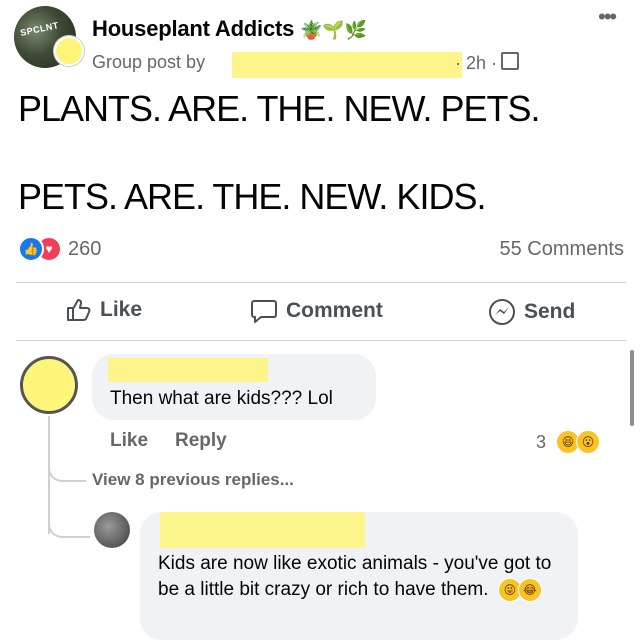  What do you see at coordinates (264, 311) in the screenshot?
I see `comment-icon` at bounding box center [264, 311].